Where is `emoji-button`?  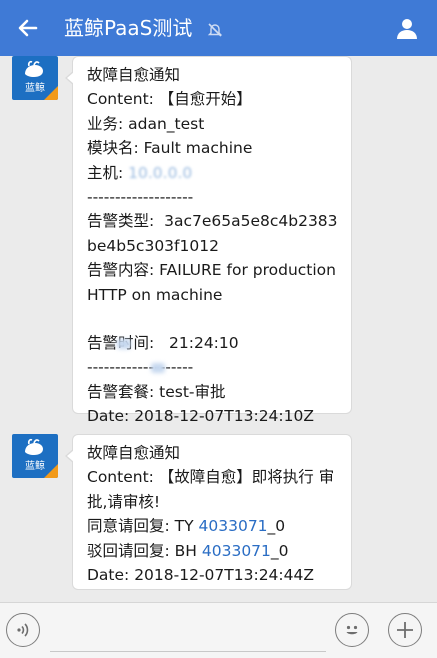 emoji-button is located at coordinates (352, 630).